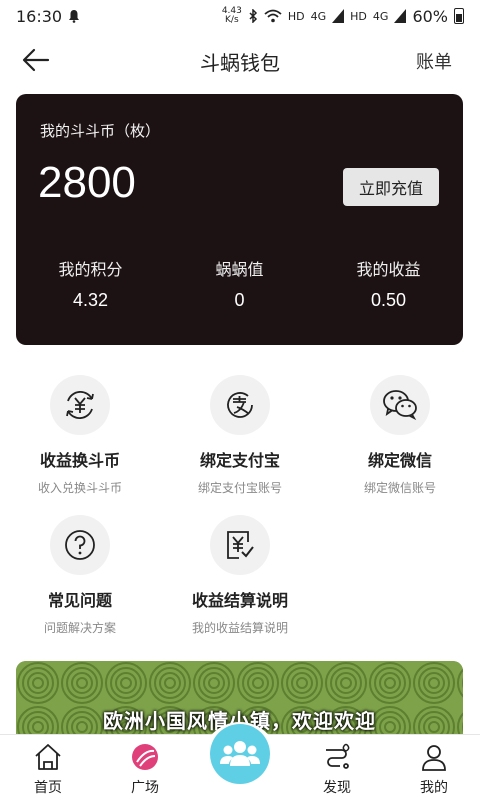  What do you see at coordinates (239, 300) in the screenshot?
I see `stat-woowoo-value: 0` at bounding box center [239, 300].